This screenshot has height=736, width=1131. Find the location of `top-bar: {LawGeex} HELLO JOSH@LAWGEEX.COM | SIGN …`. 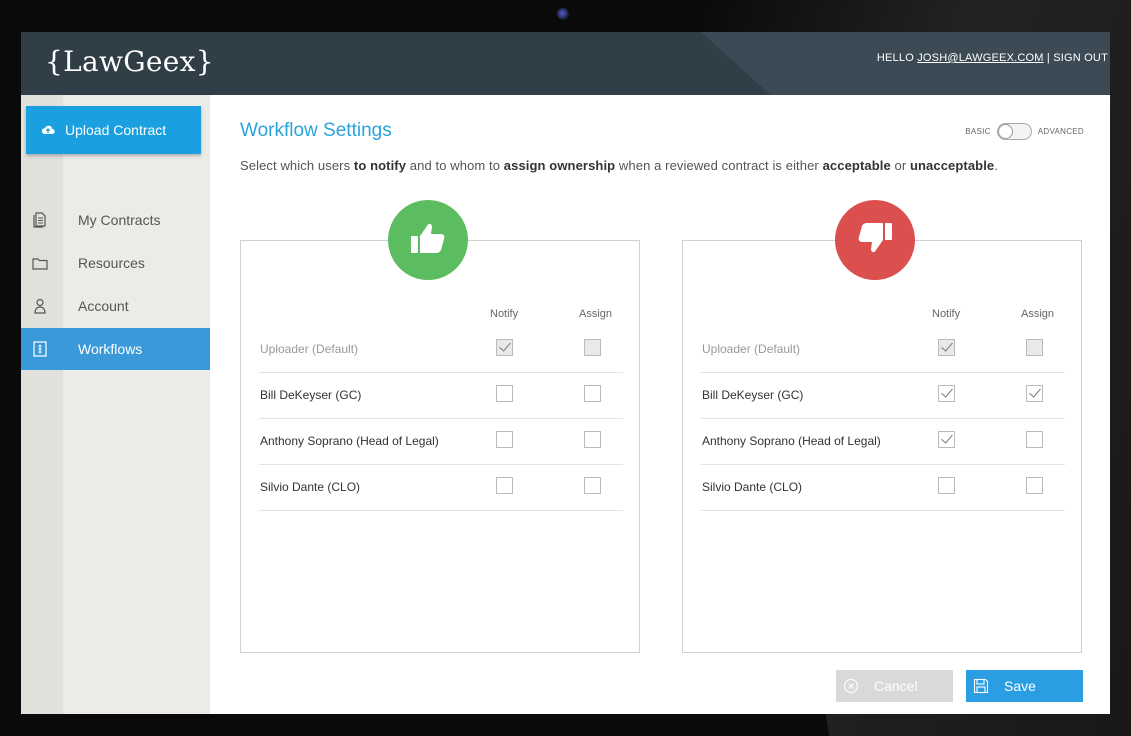

top-bar: {LawGeex} HELLO JOSH@LAWGEEX.COM | SIGN … is located at coordinates (565, 63).